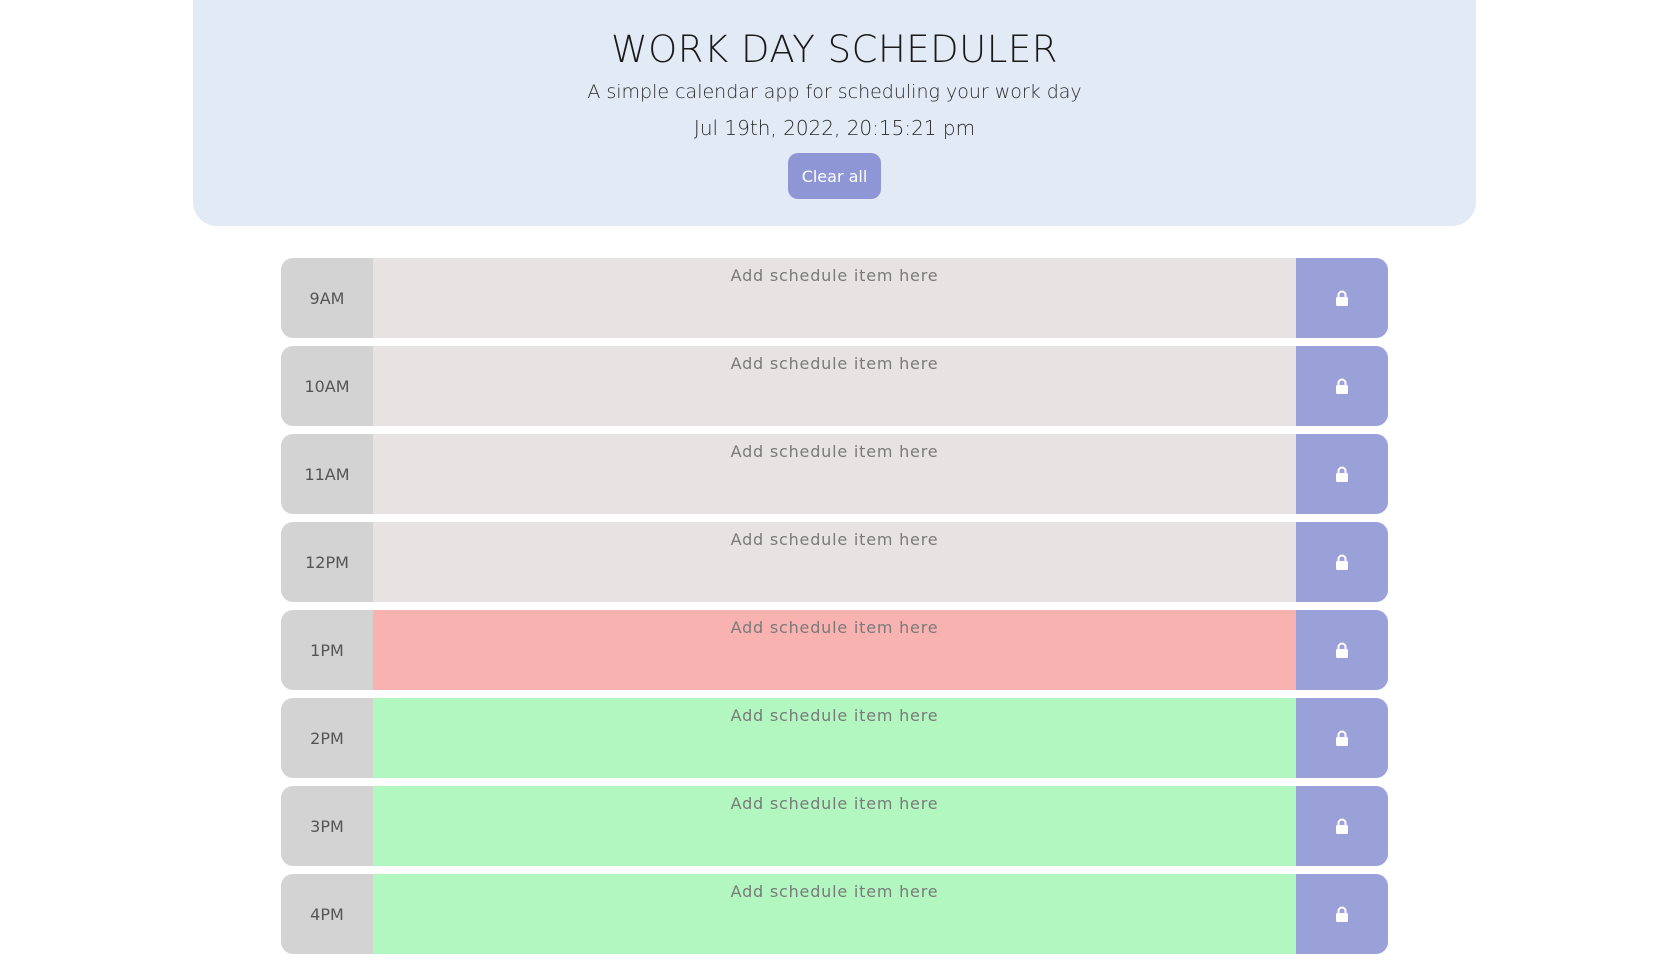 Image resolution: width=1670 pixels, height=962 pixels. Describe the element at coordinates (327, 914) in the screenshot. I see `hour-label: 4PM` at that location.